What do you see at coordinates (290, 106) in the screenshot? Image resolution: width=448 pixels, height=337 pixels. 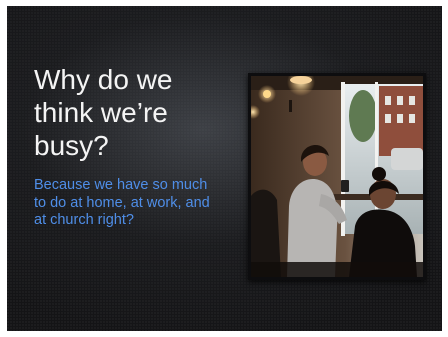 I see `wall-lamp` at bounding box center [290, 106].